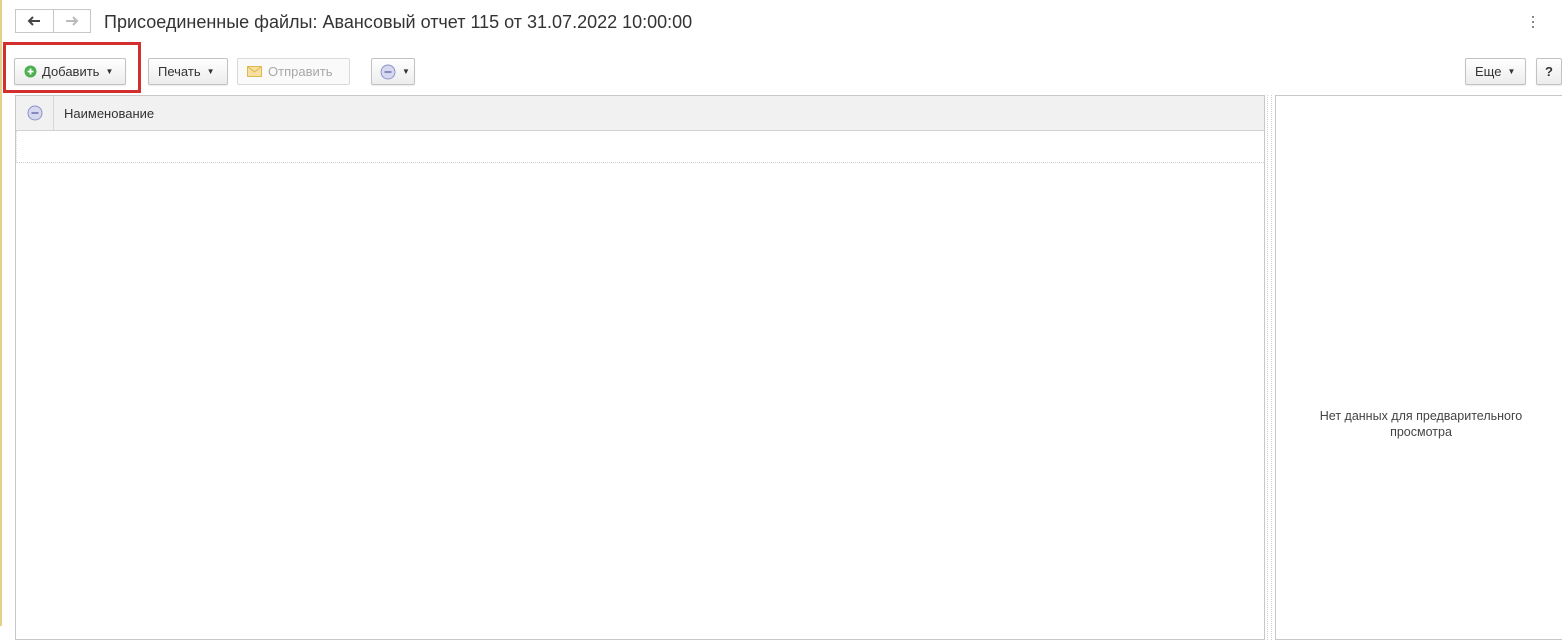  I want to click on more-button-label: Еще, so click(1488, 71).